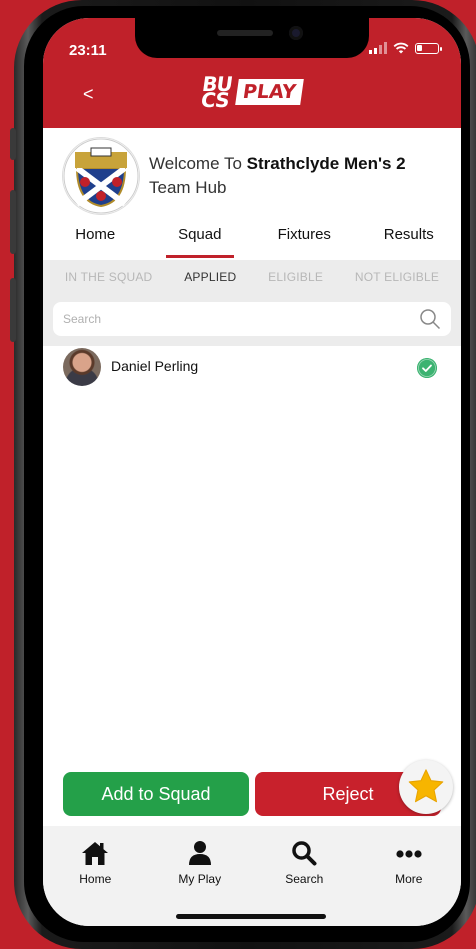  What do you see at coordinates (427, 368) in the screenshot?
I see `check-icon` at bounding box center [427, 368].